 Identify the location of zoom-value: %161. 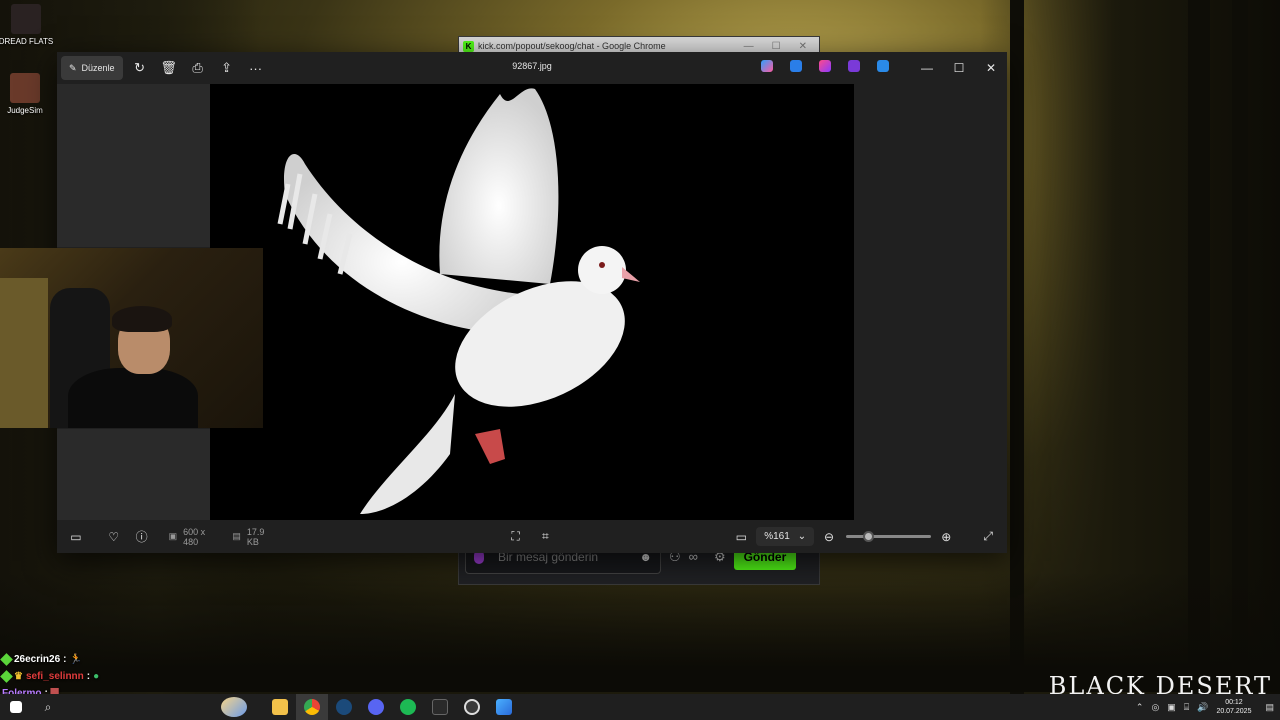
(777, 536).